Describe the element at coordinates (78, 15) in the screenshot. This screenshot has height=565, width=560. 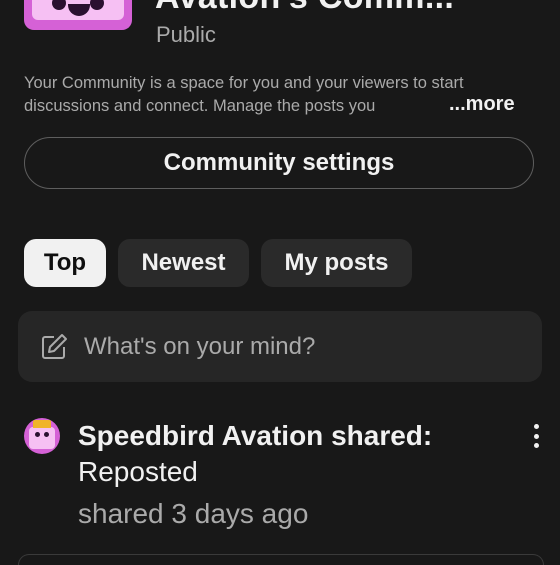
I see `community-avatar` at that location.